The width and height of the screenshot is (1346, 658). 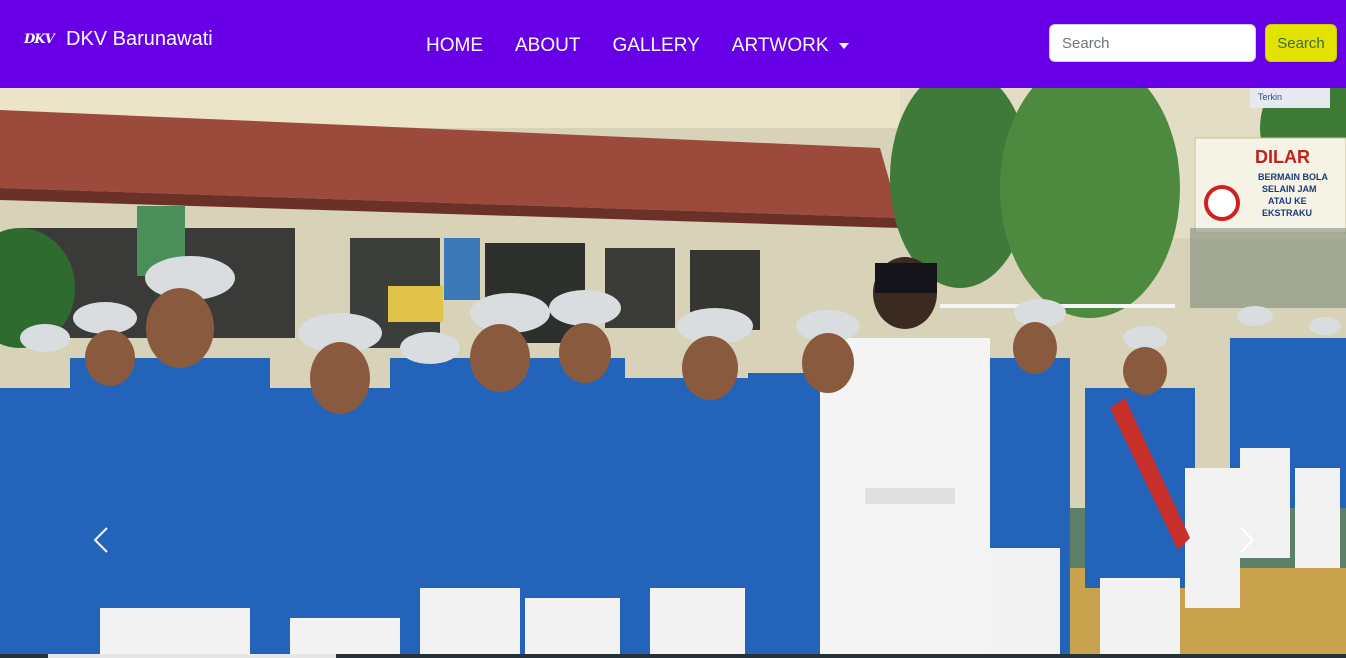 I want to click on nav-about: ABOUT, so click(x=547, y=46).